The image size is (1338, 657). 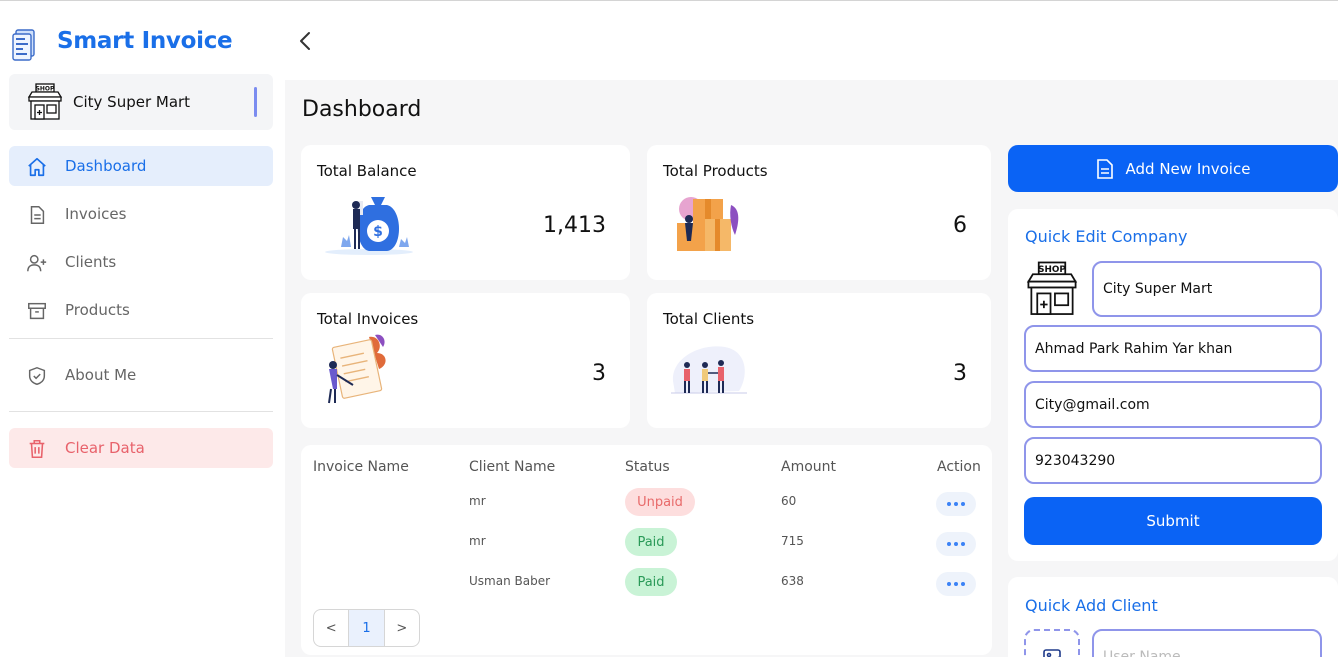 What do you see at coordinates (369, 221) in the screenshot?
I see `money-bag-illustration-icon: $` at bounding box center [369, 221].